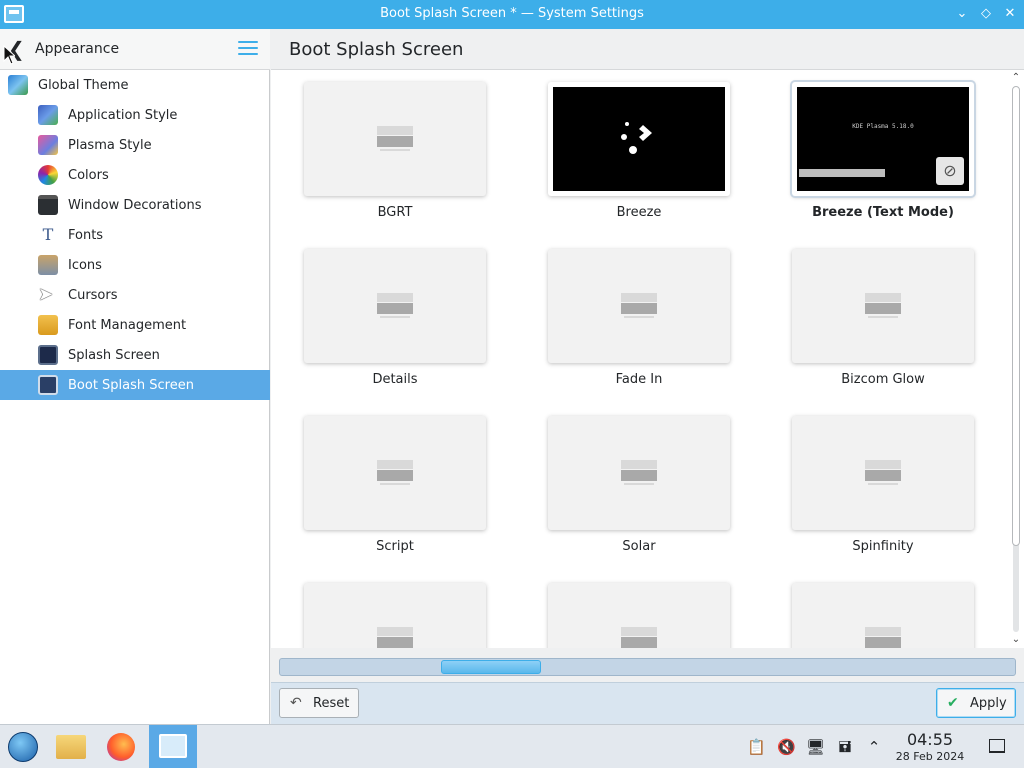 The height and width of the screenshot is (768, 1024). What do you see at coordinates (93, 295) in the screenshot?
I see `sidebar-item-label: Cursors` at bounding box center [93, 295].